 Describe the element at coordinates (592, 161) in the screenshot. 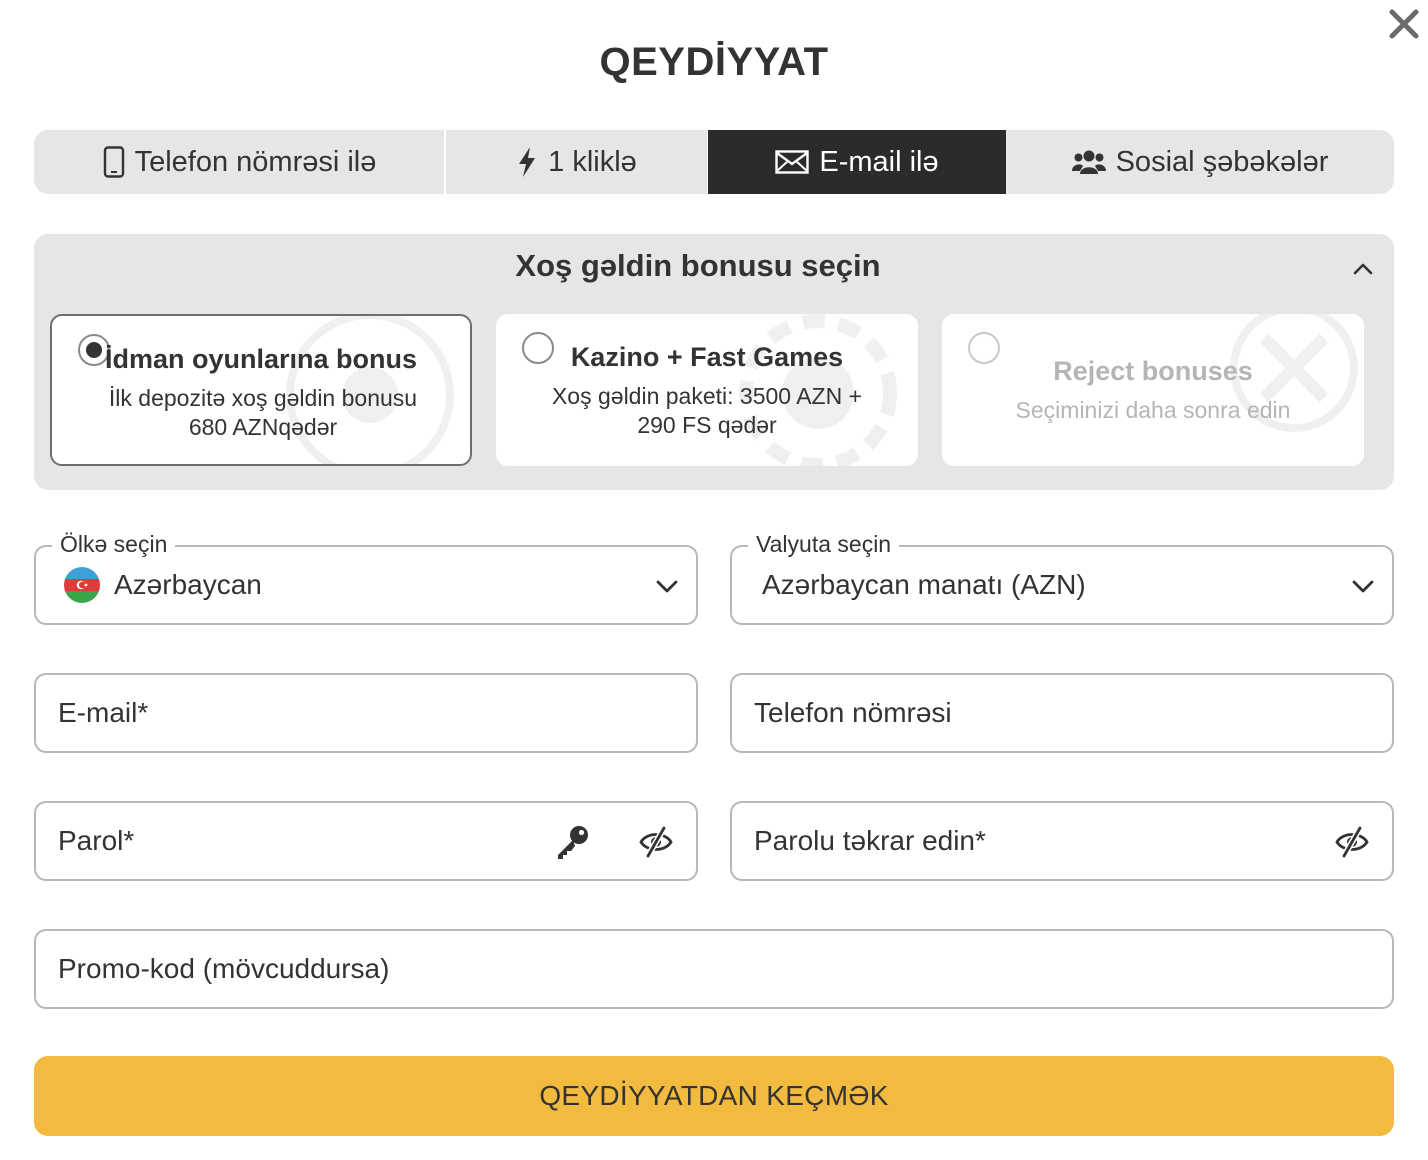

I see `tab-one-click-label: 1 kliklə` at that location.